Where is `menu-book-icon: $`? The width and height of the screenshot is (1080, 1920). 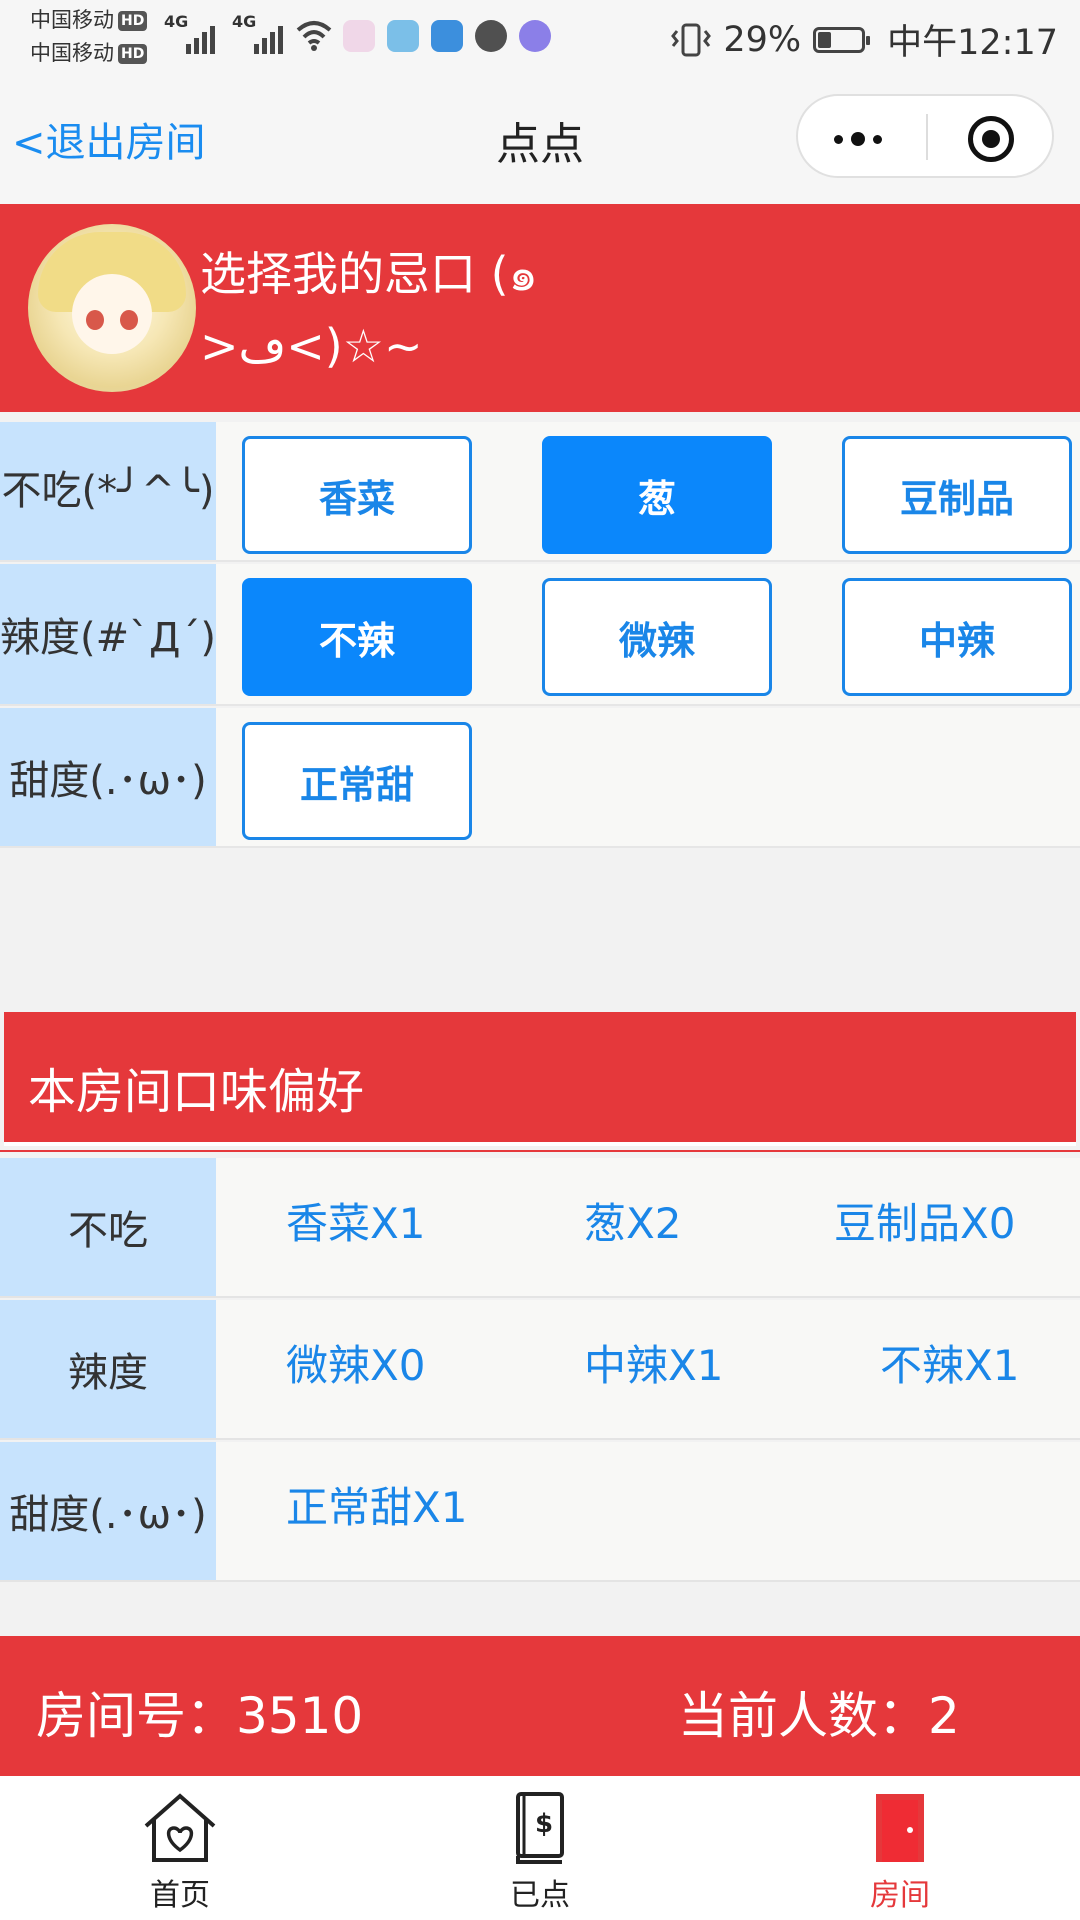 menu-book-icon: $ is located at coordinates (540, 1828).